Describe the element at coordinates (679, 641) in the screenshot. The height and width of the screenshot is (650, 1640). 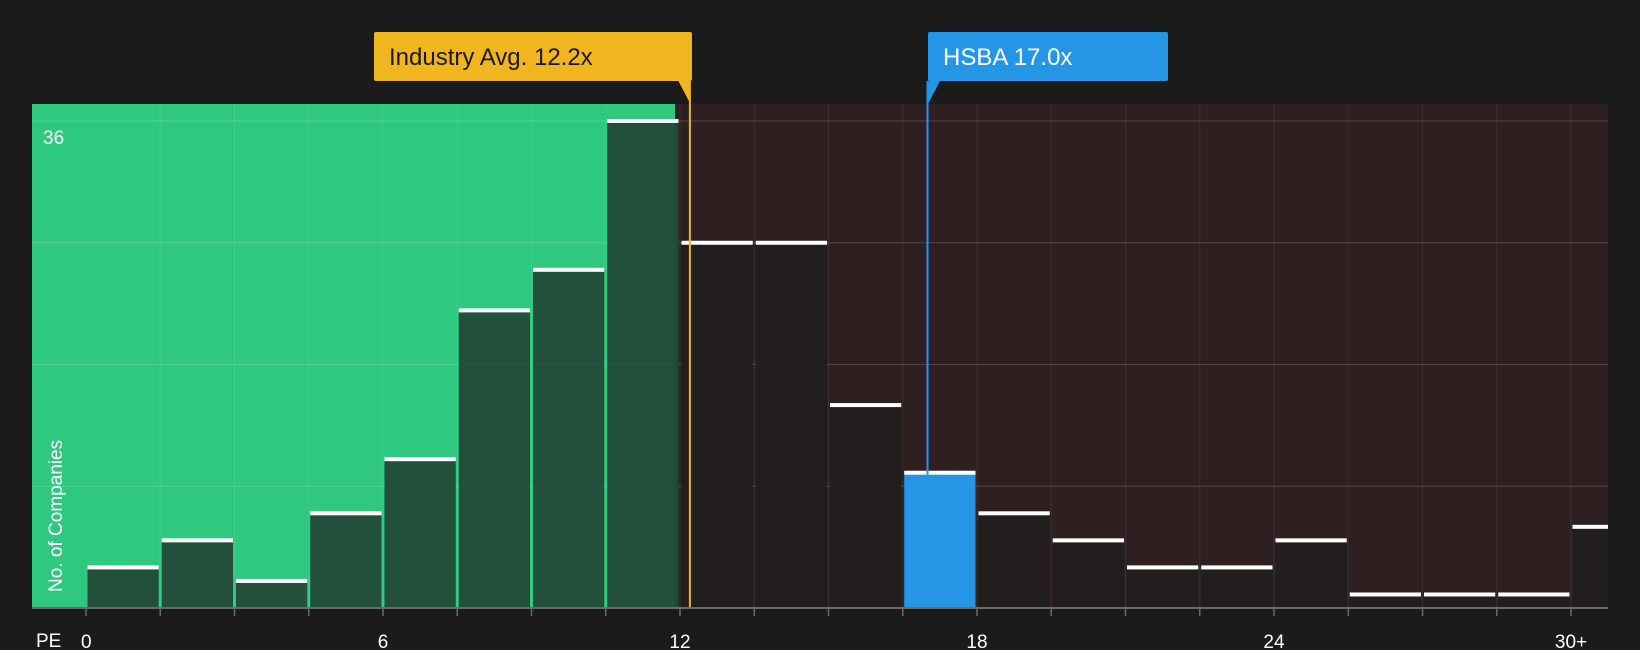
I see `x-tick-label: 12` at that location.